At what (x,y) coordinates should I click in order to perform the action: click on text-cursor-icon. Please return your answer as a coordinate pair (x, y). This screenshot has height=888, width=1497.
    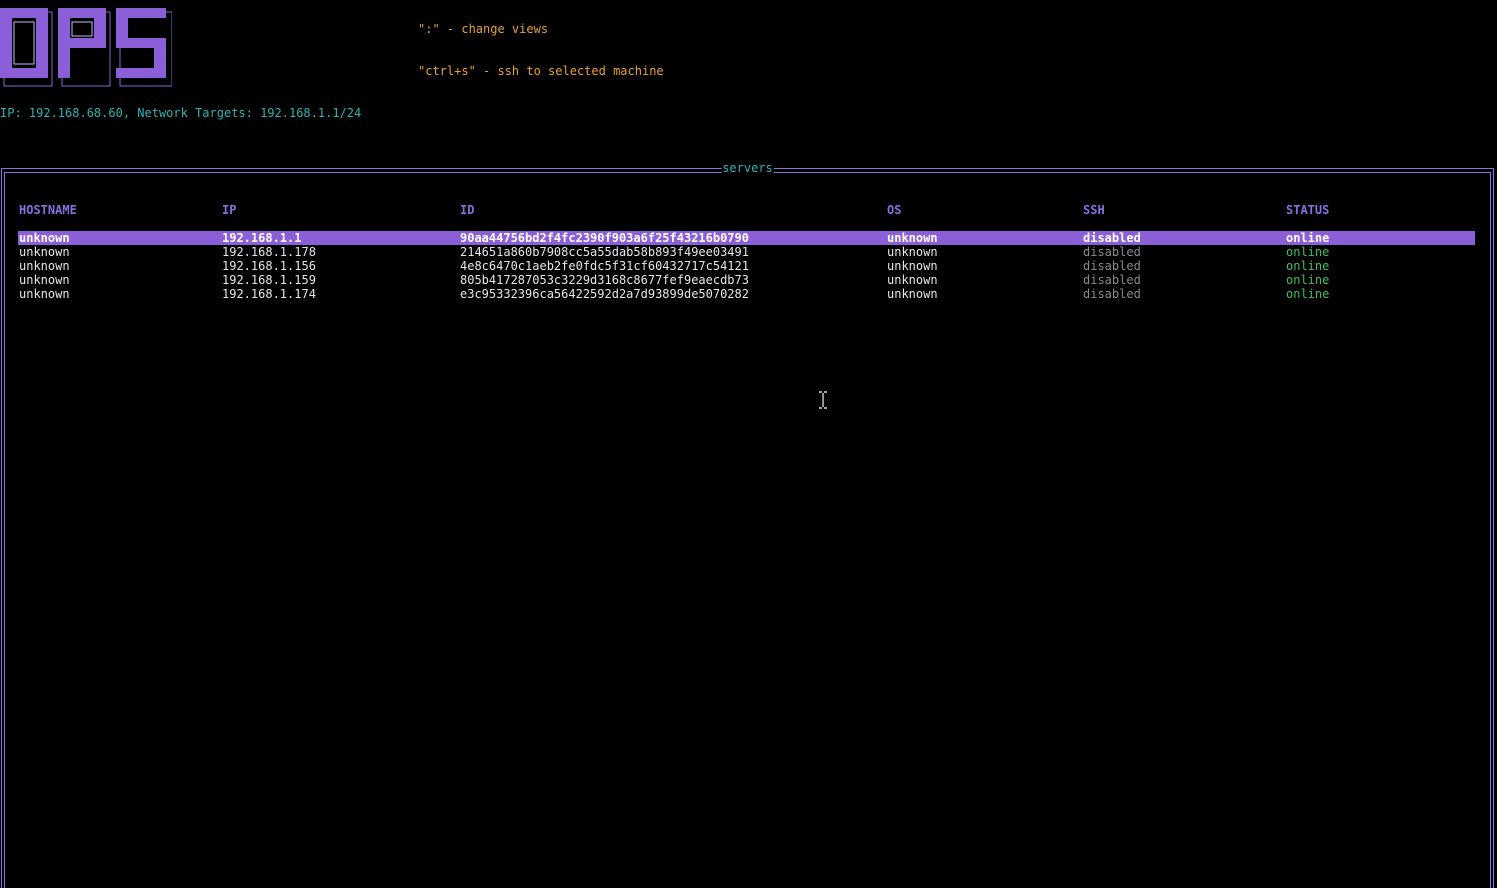
    Looking at the image, I should click on (823, 400).